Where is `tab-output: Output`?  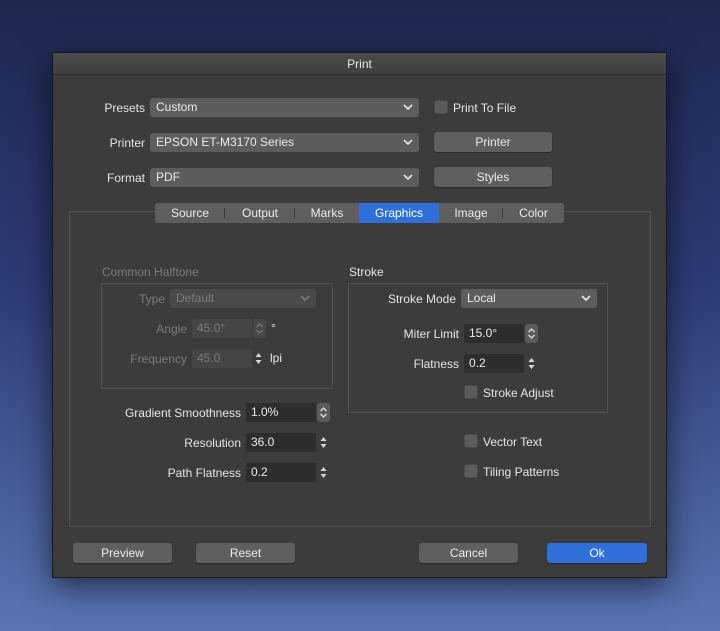
tab-output: Output is located at coordinates (260, 213).